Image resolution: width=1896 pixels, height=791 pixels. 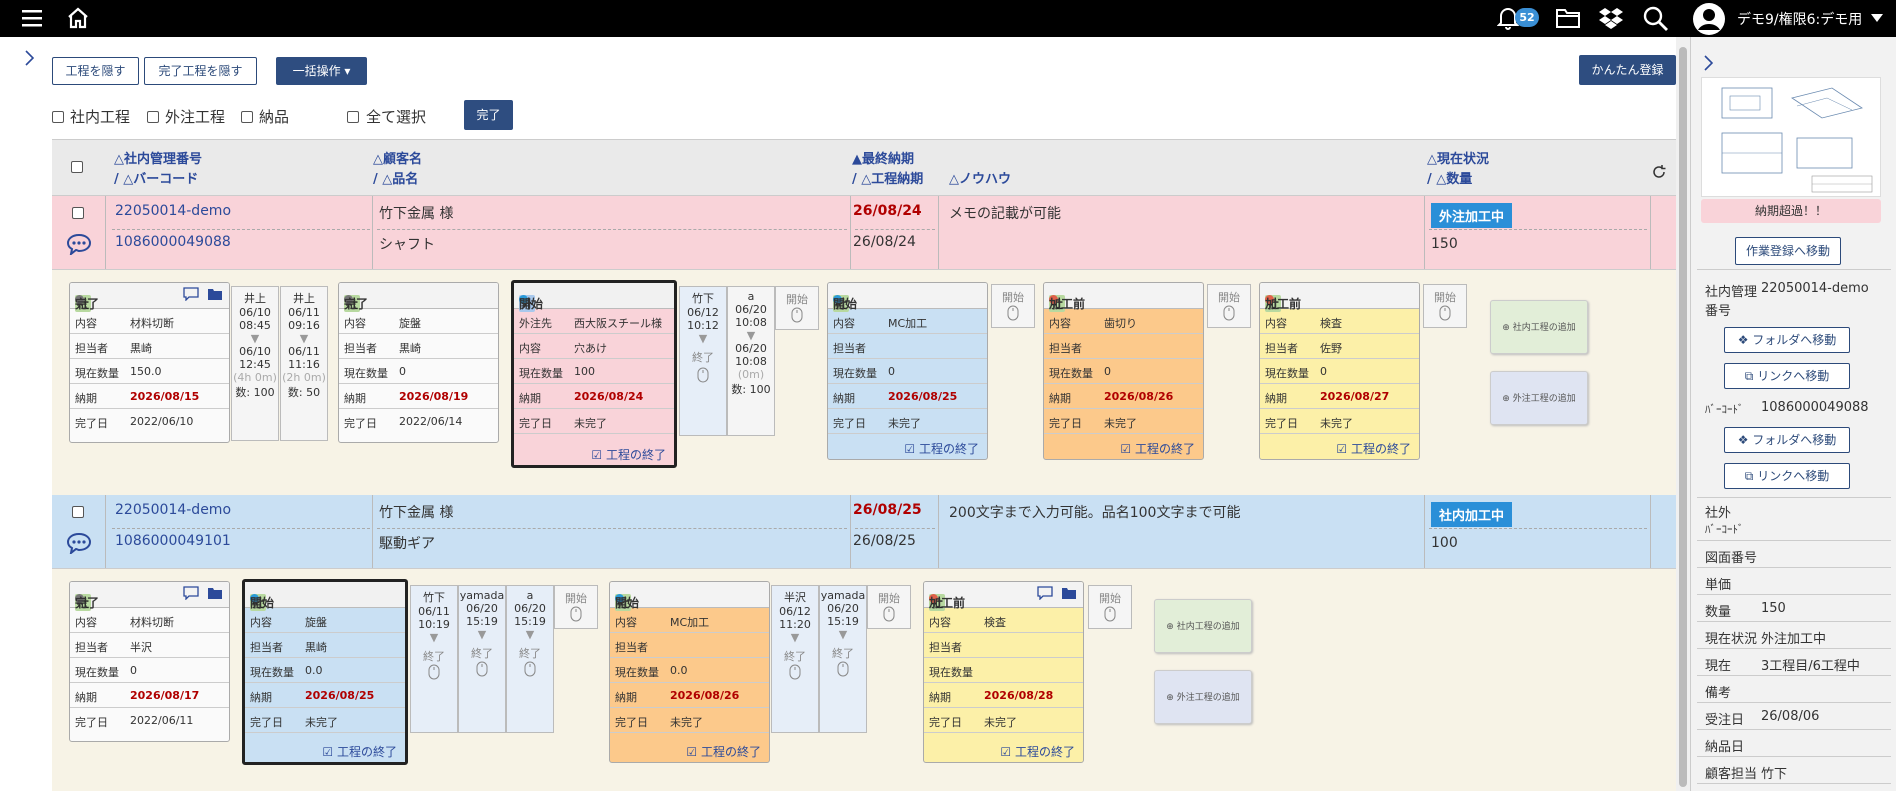 I want to click on status-badge: 外注加工中, so click(x=1472, y=215).